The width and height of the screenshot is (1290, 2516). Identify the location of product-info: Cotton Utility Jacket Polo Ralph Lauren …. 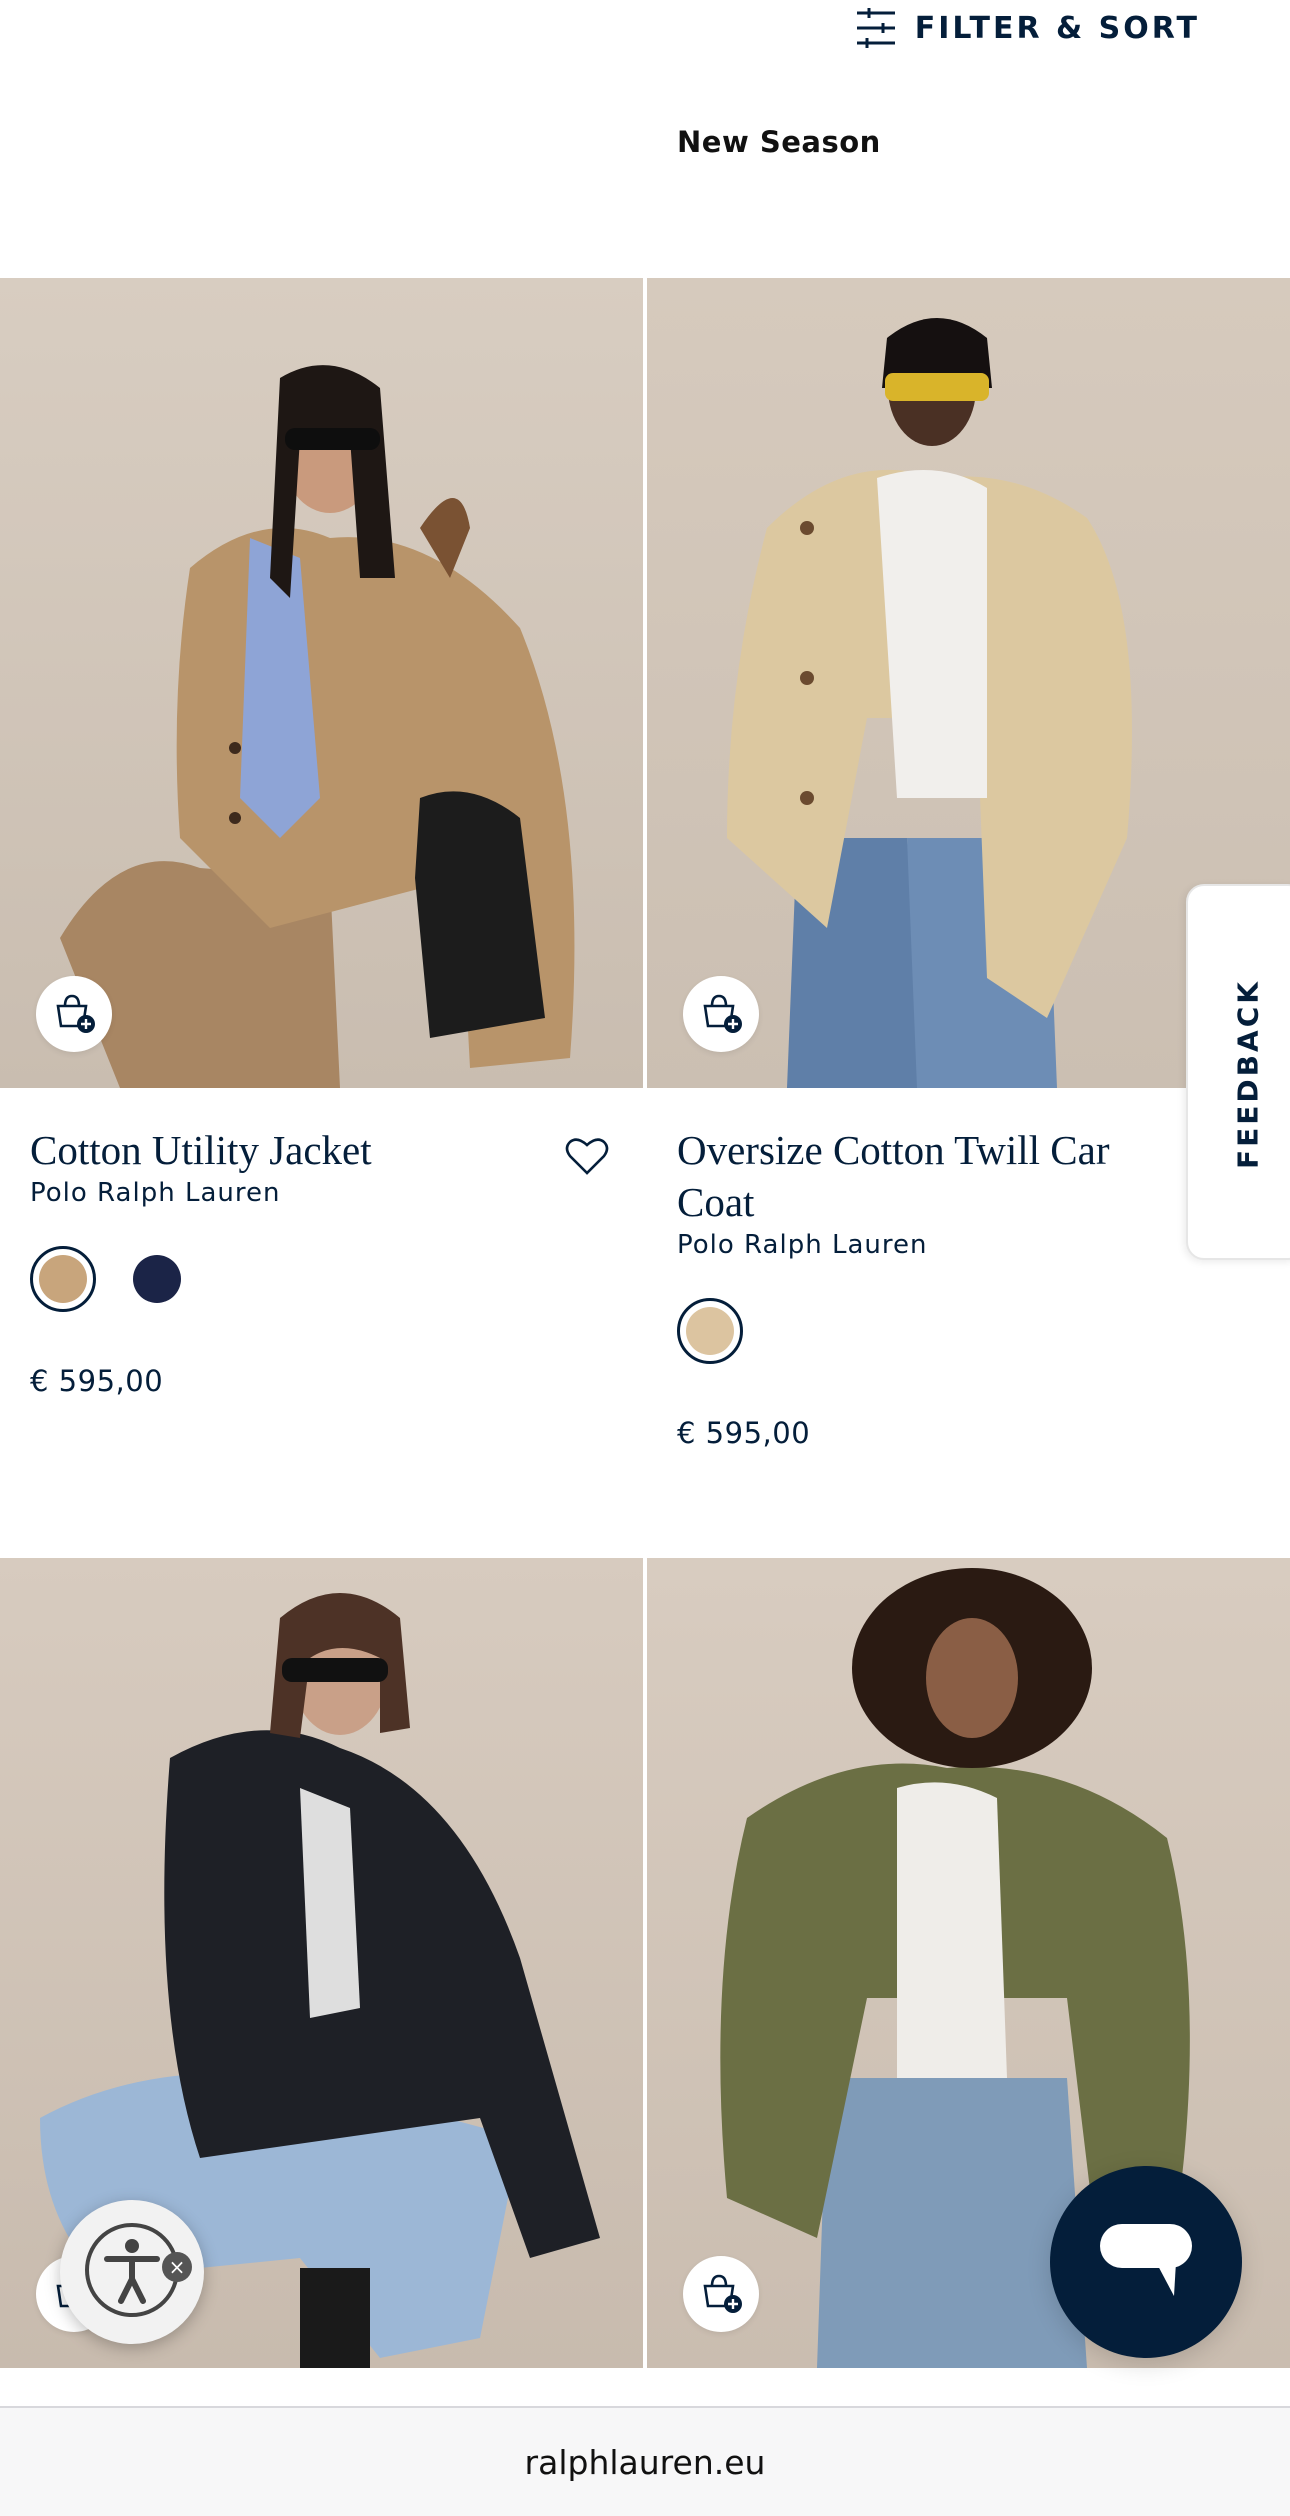
(321, 1243).